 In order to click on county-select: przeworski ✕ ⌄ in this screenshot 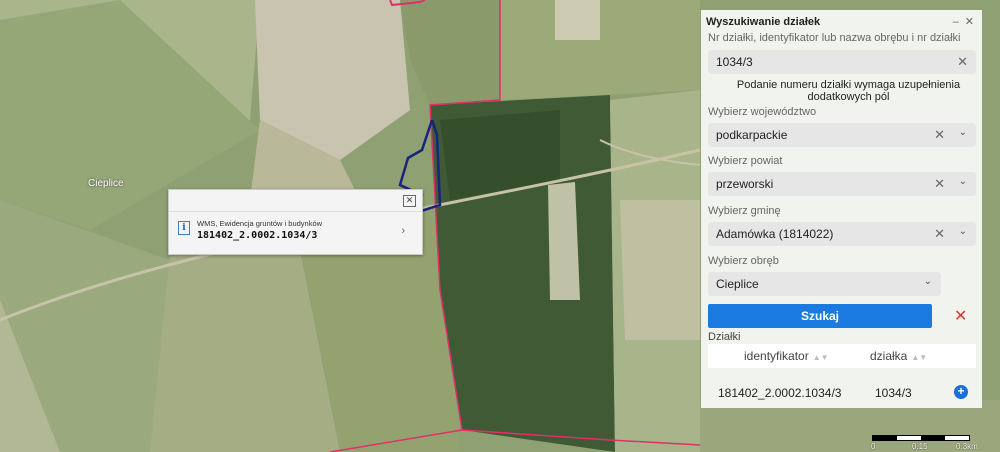, I will do `click(842, 184)`.